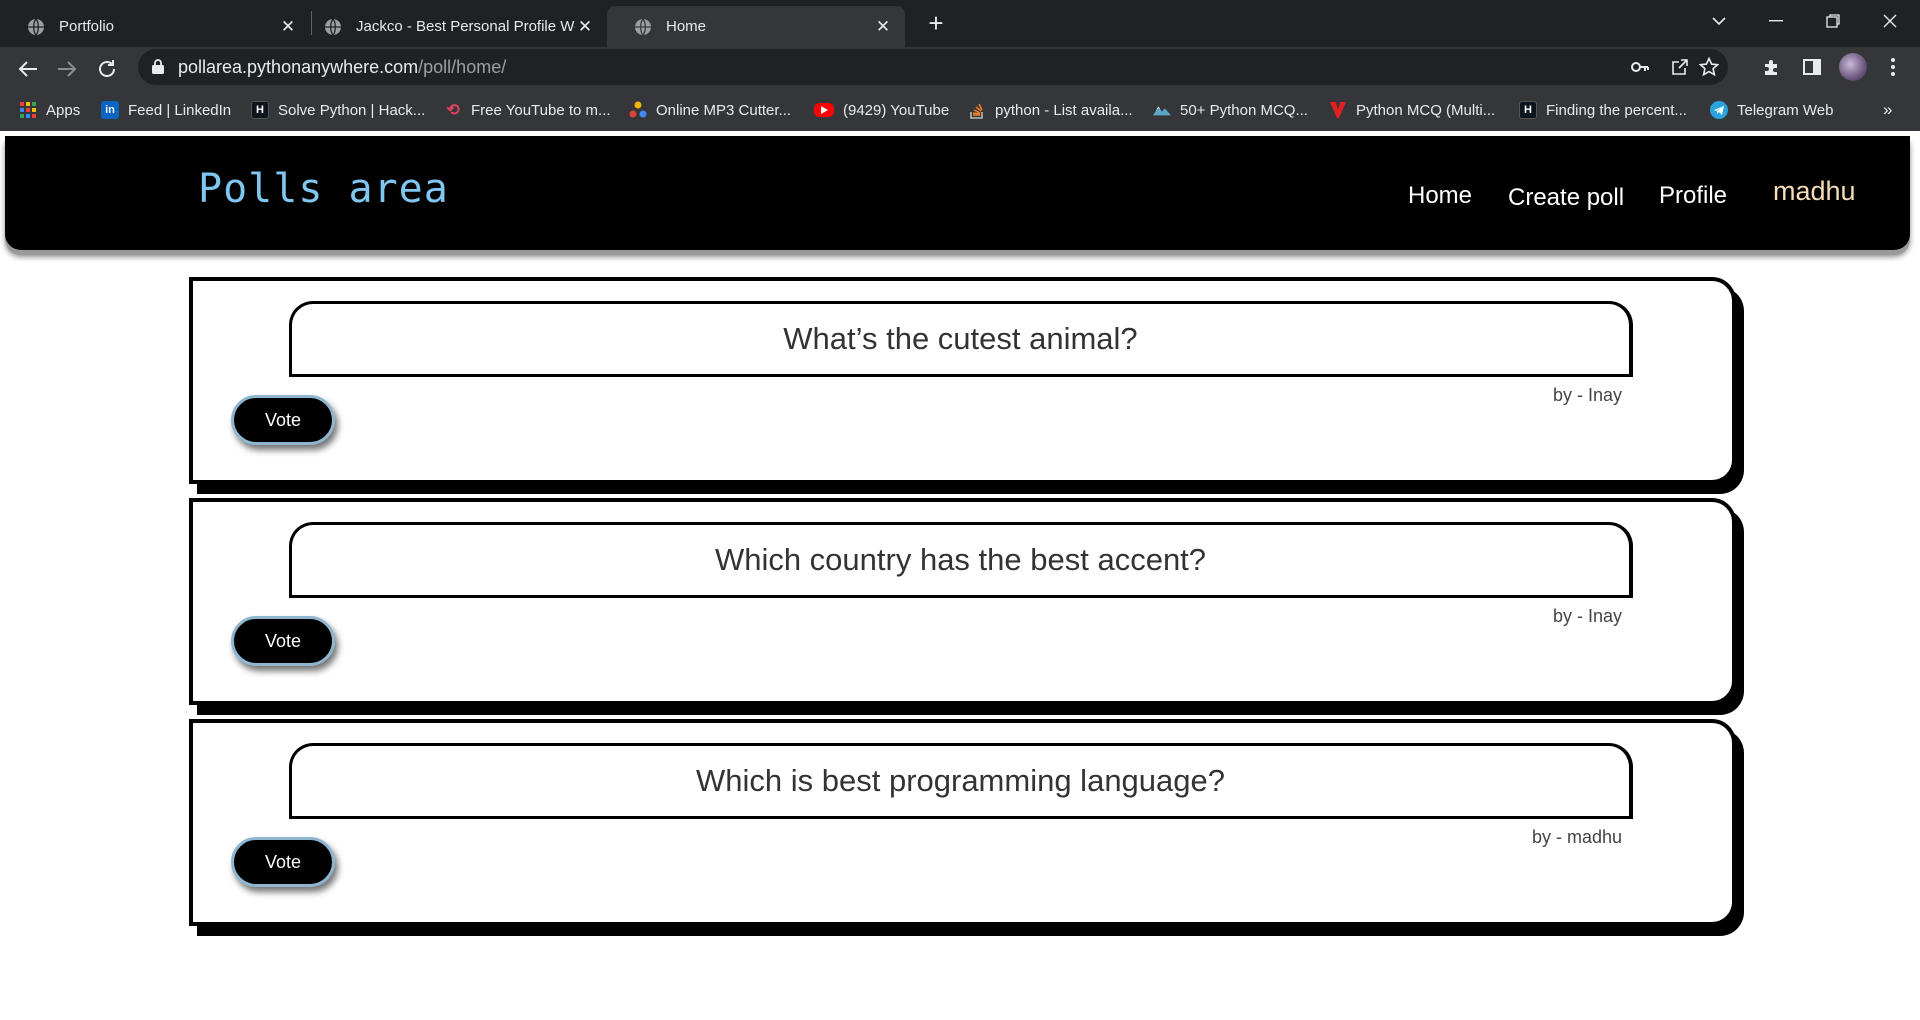 This screenshot has width=1920, height=1020. Describe the element at coordinates (1785, 110) in the screenshot. I see `bookmark-label: Telegram Web` at that location.